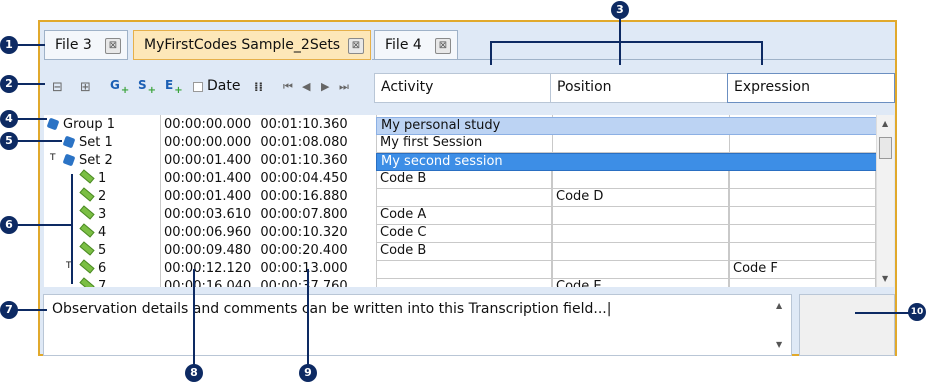 This screenshot has height=385, width=929. What do you see at coordinates (102, 283) in the screenshot?
I see `tree-label: 7` at bounding box center [102, 283].